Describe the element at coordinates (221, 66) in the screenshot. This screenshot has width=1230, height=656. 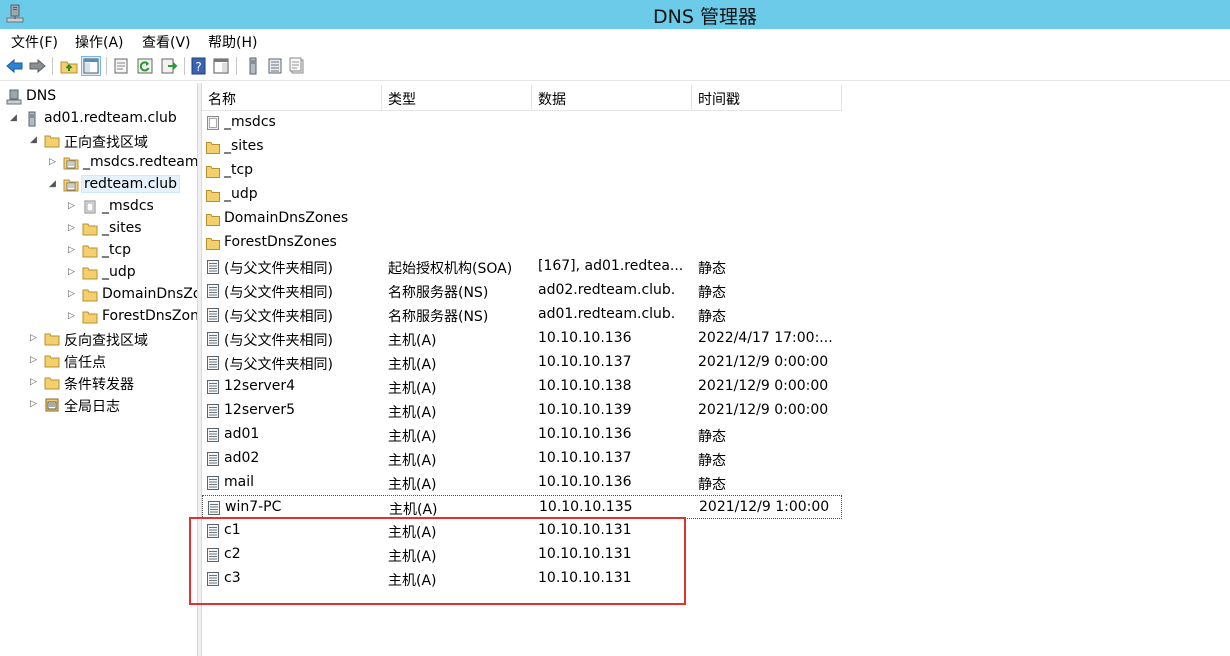
I see `show-scope-icon` at that location.